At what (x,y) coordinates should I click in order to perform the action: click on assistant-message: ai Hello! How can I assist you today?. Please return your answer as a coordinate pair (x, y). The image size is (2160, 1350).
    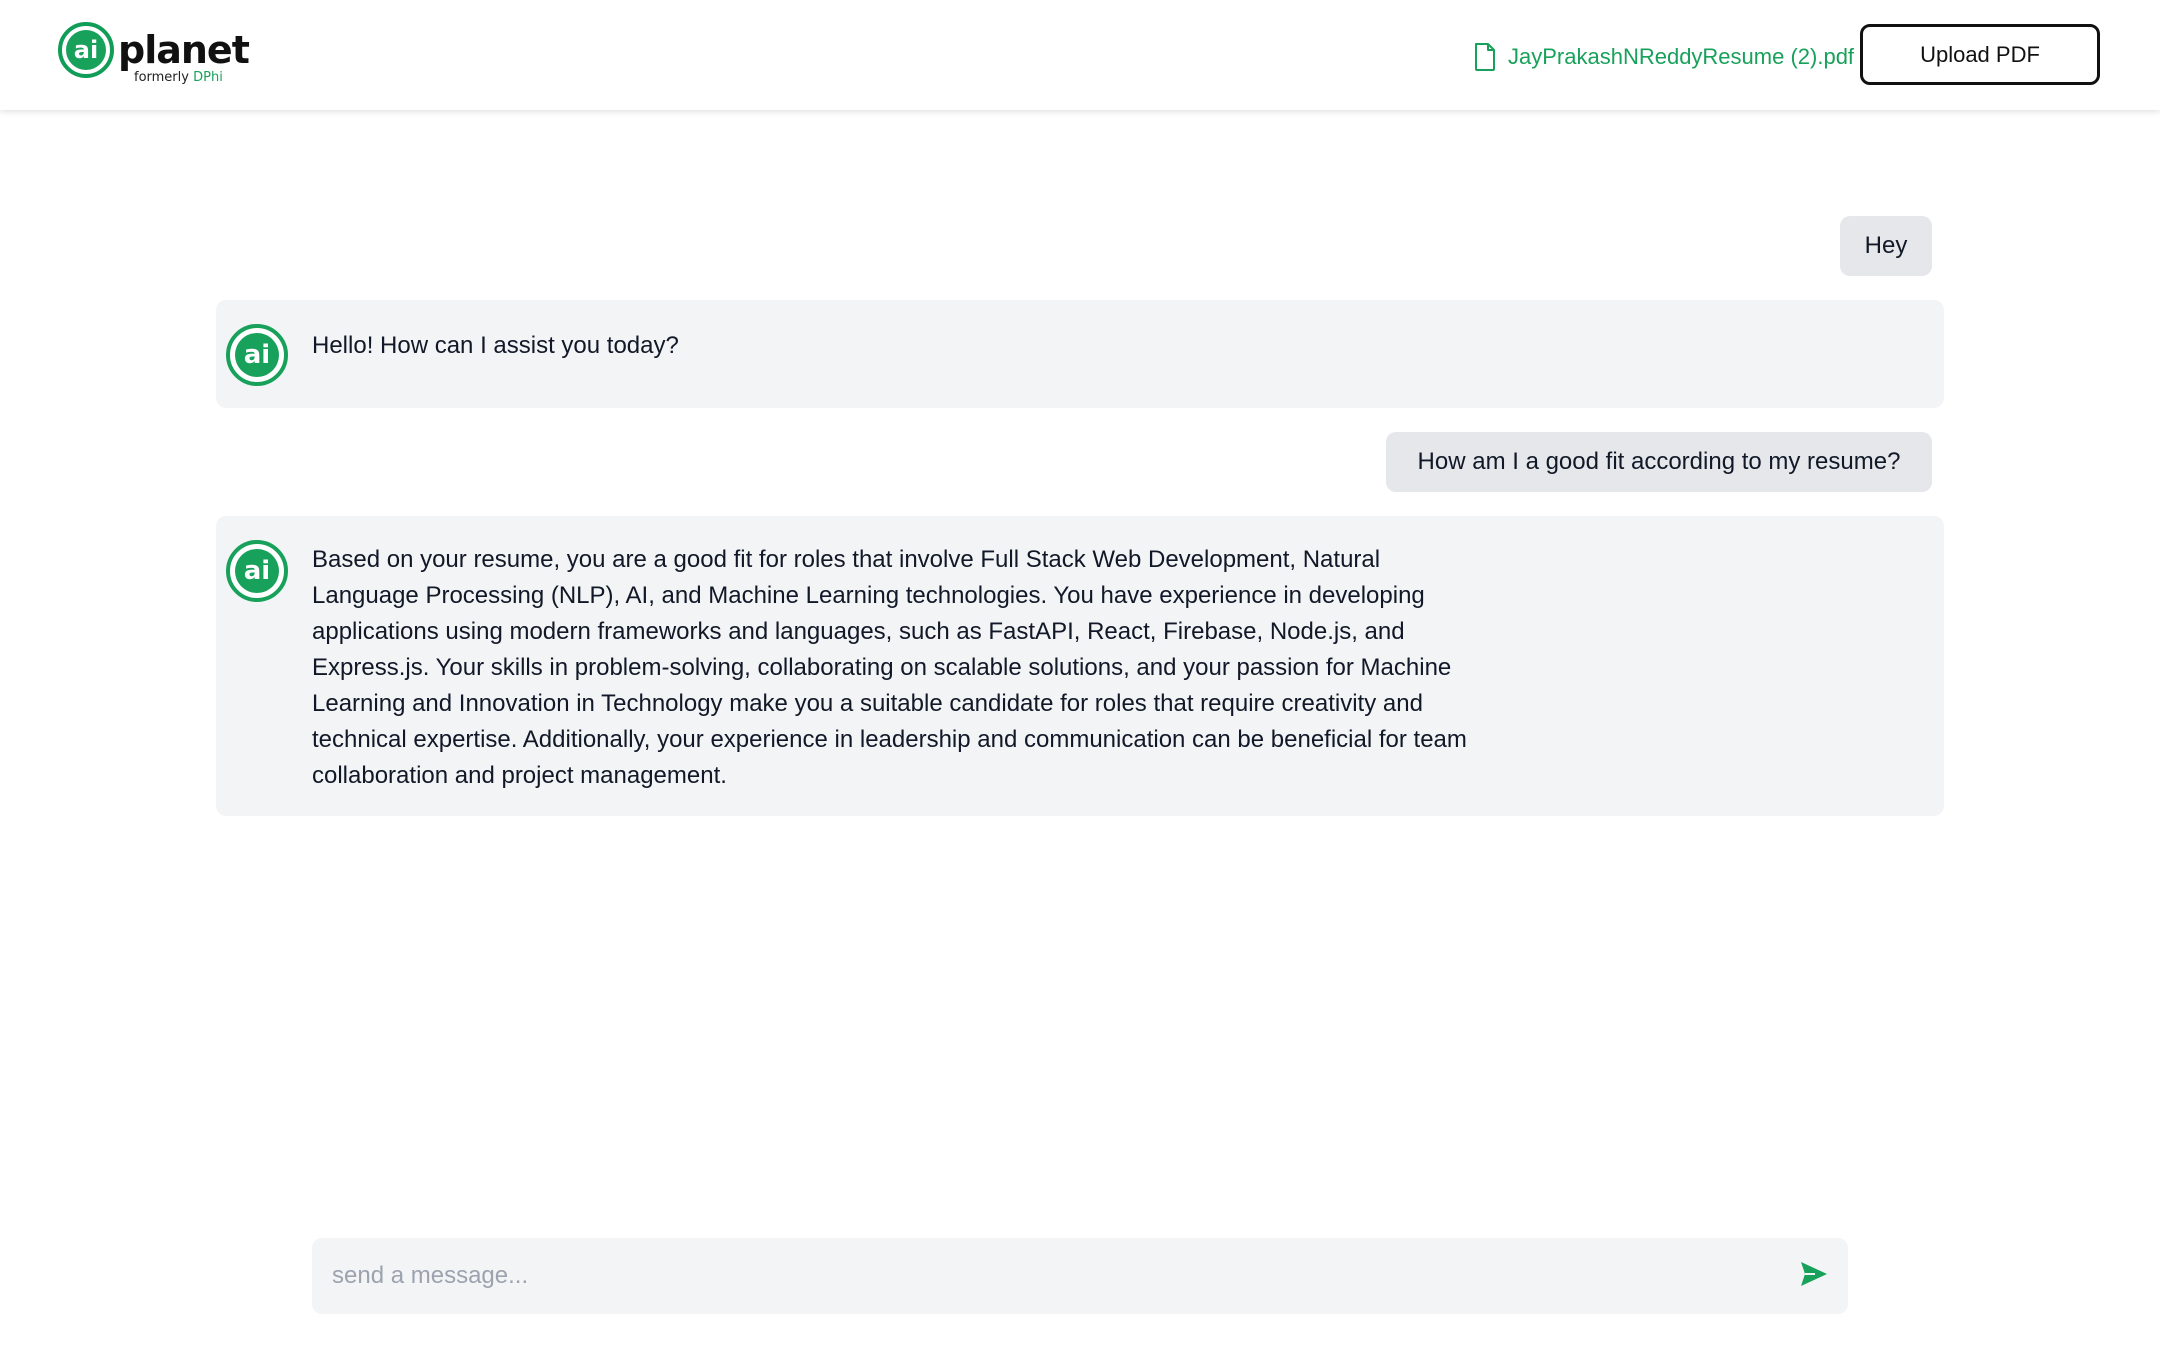
    Looking at the image, I should click on (1080, 354).